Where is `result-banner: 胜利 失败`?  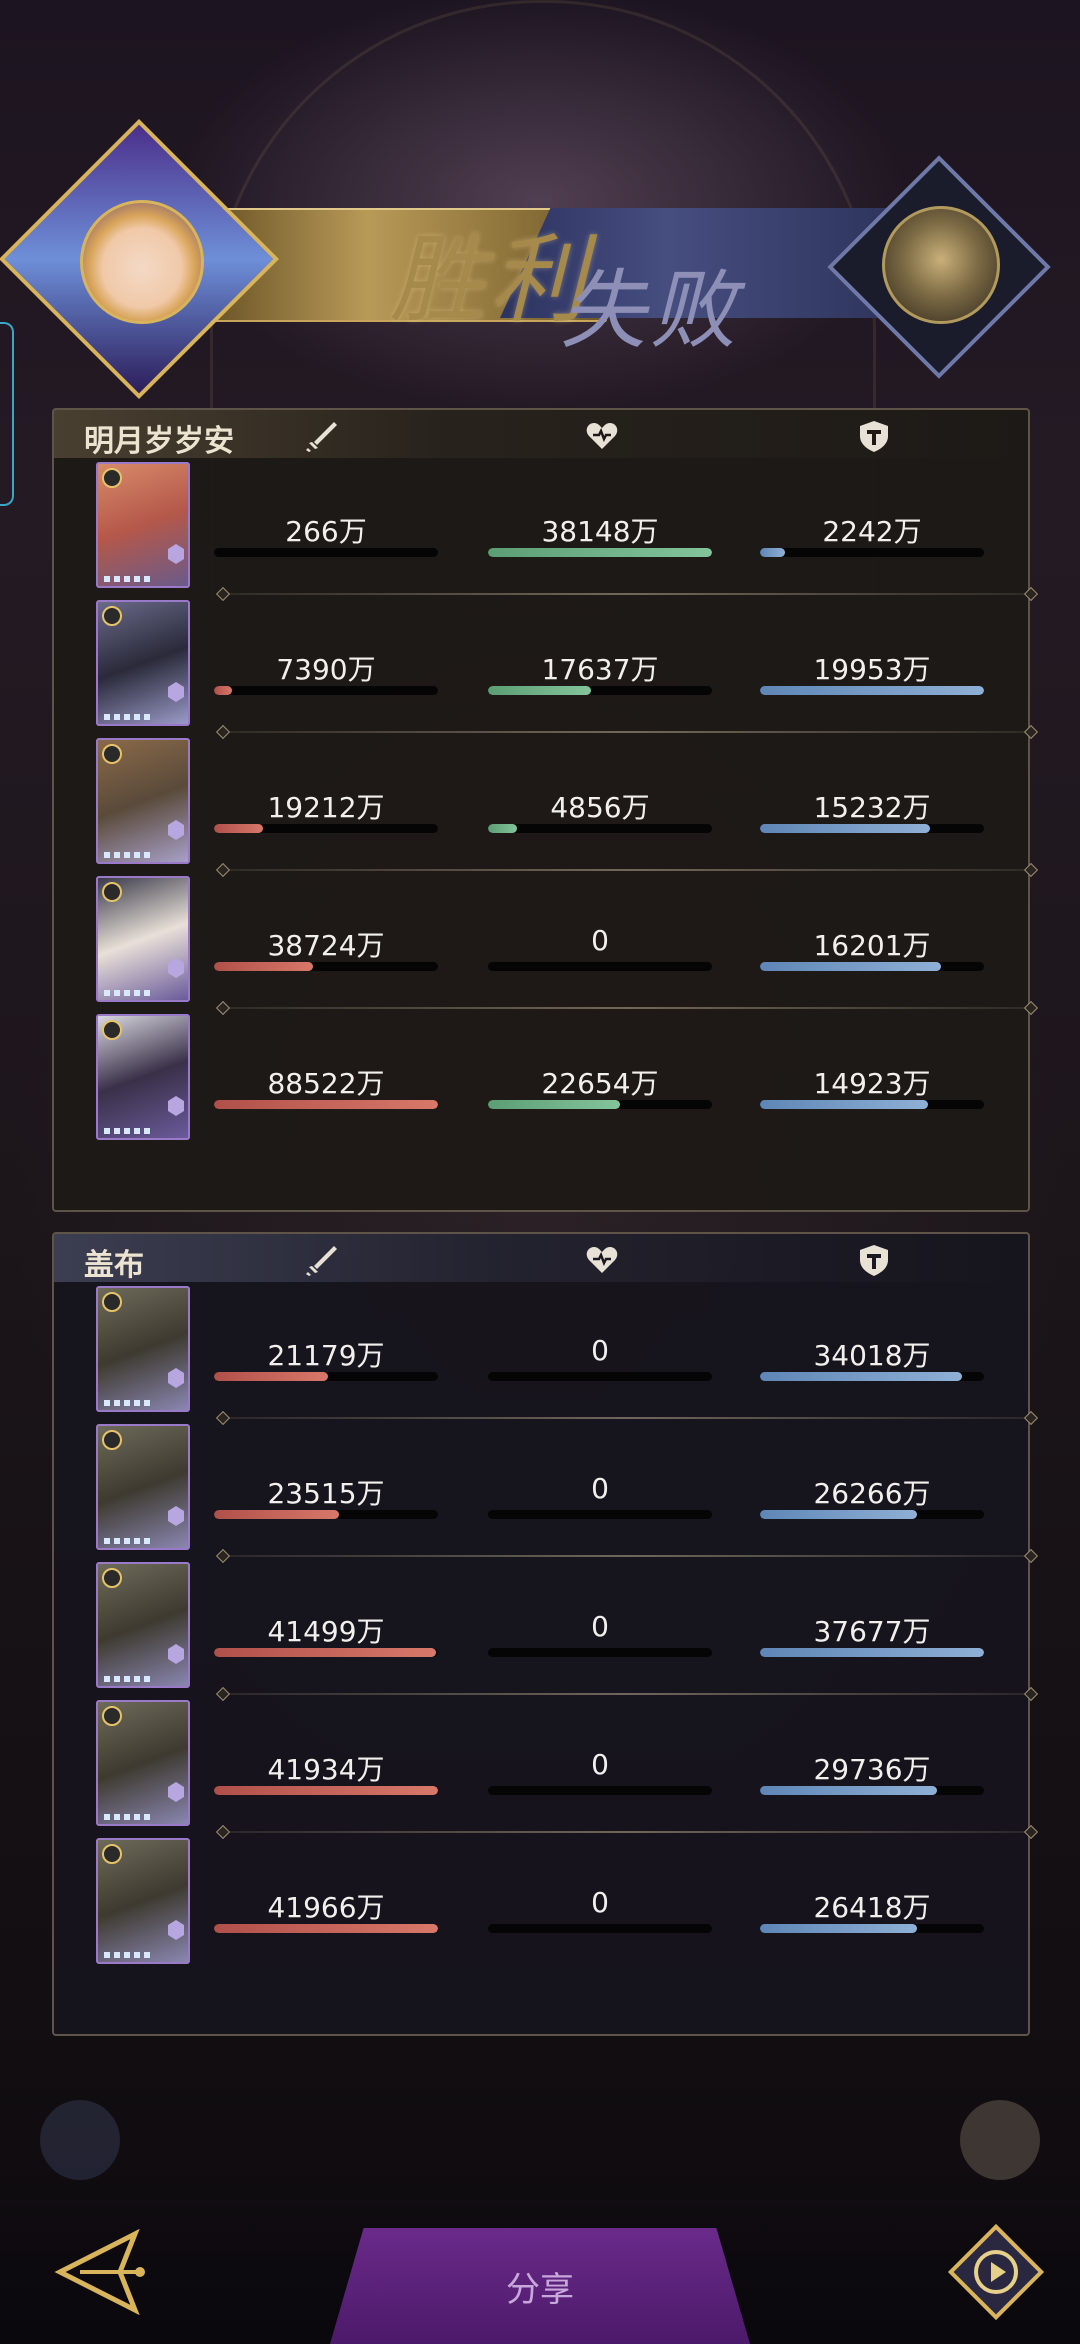
result-banner: 胜利 失败 is located at coordinates (530, 259).